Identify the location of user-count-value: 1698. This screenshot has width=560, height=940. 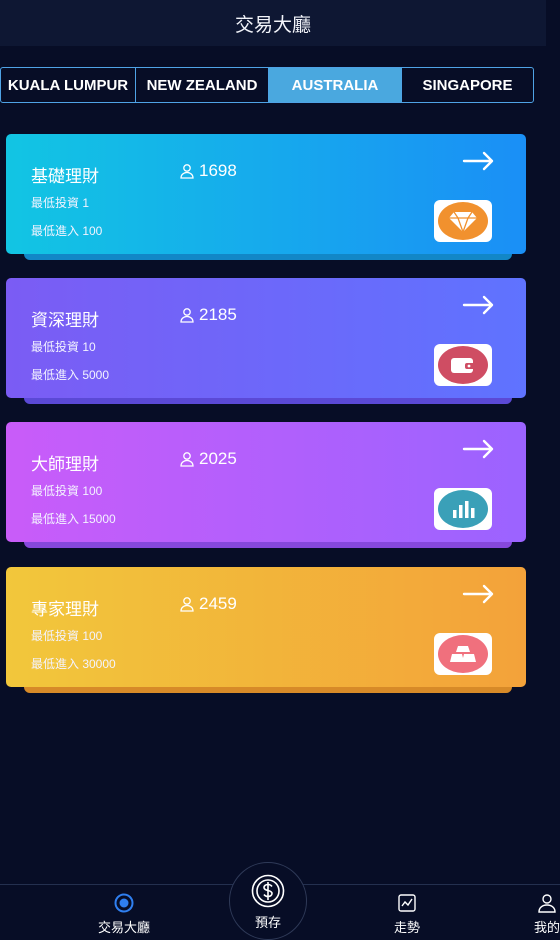
(218, 170).